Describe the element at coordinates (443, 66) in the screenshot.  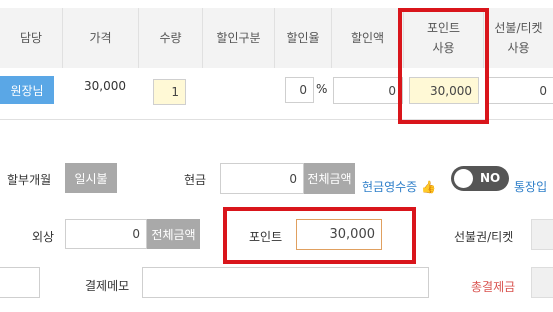
I see `point-column-highlight` at that location.